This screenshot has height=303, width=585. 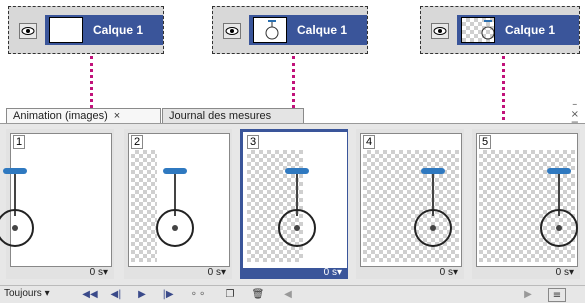 I want to click on layer-row-2: Calque 1, so click(x=290, y=30).